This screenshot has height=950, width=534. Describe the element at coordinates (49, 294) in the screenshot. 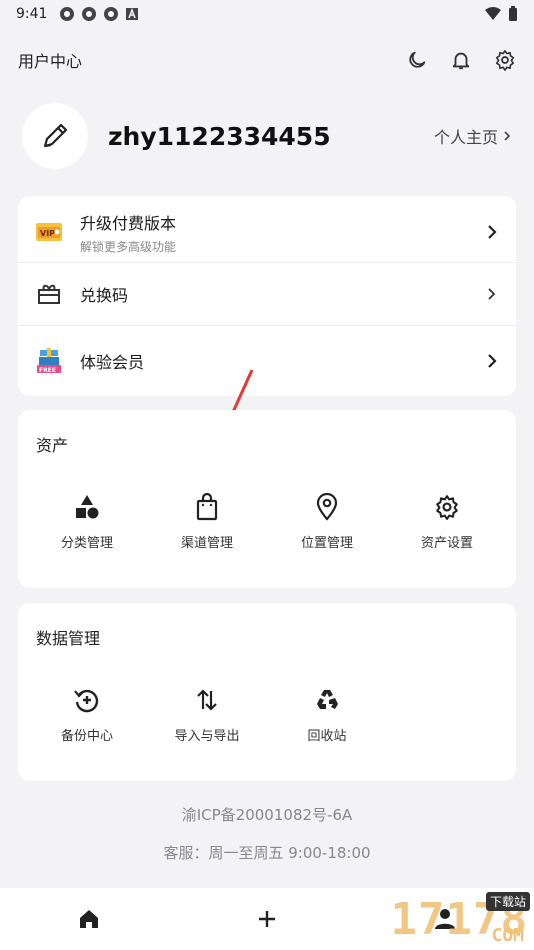

I see `gift-box-icon` at that location.